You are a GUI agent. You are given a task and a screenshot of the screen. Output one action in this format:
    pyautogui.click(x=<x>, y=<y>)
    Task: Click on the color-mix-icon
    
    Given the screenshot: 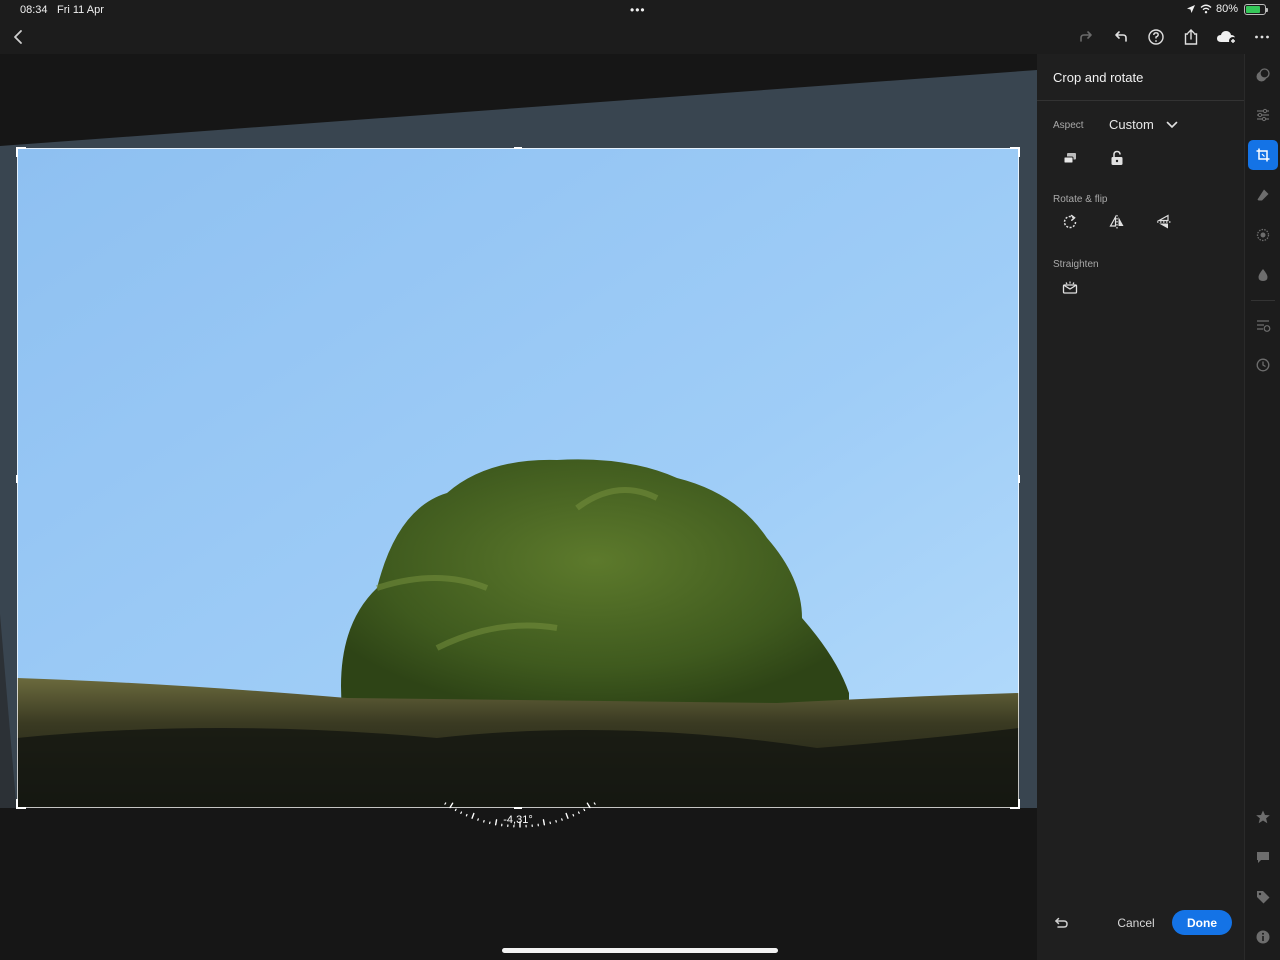 What is the action you would take?
    pyautogui.click(x=1263, y=275)
    